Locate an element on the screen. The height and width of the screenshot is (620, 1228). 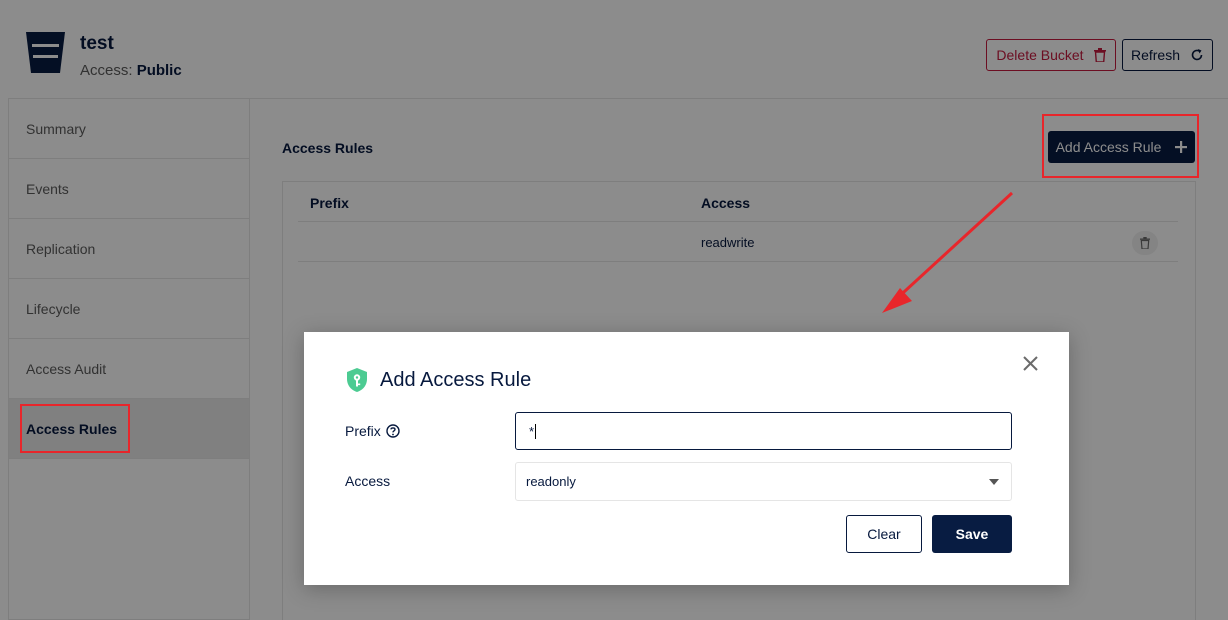
access-label: Access is located at coordinates (368, 481).